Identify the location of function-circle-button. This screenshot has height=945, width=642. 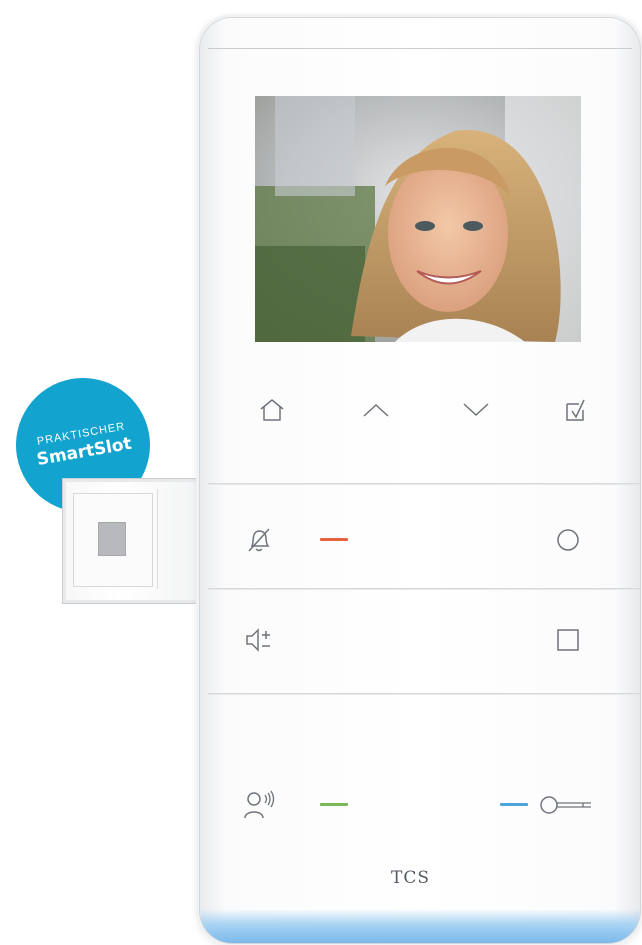
(568, 540).